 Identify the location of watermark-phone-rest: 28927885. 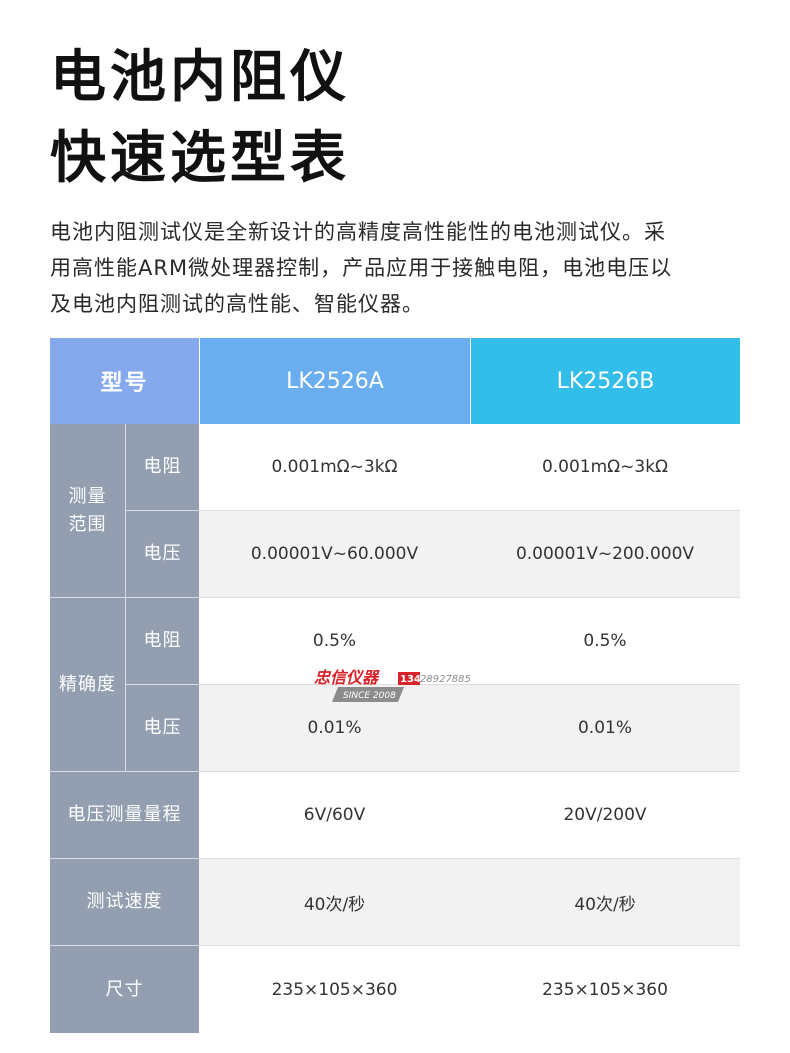
(445, 679).